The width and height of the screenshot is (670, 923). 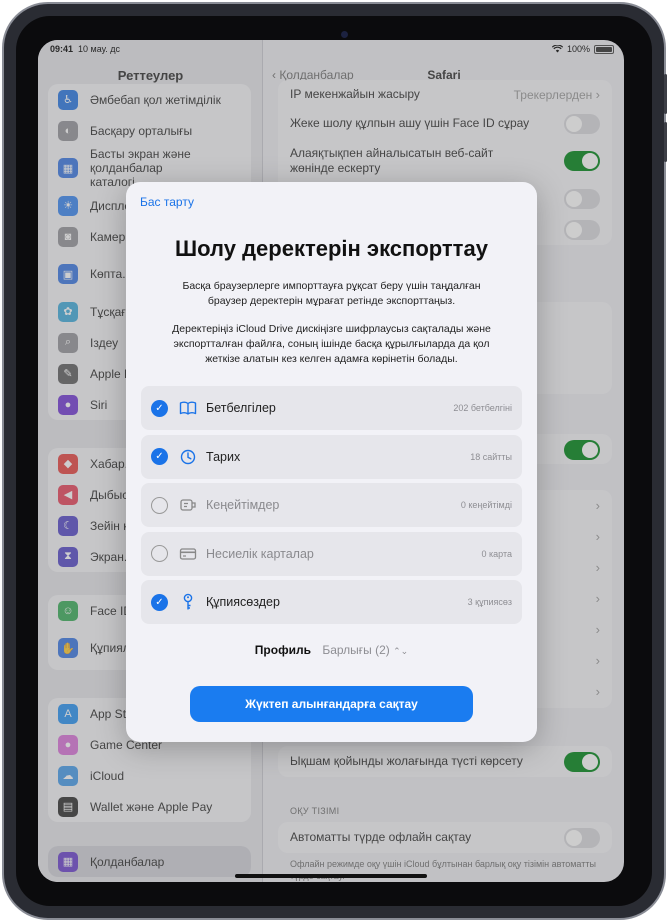 I want to click on export-item-history: ✓ Тарих 18 сайтты, so click(x=331, y=456).